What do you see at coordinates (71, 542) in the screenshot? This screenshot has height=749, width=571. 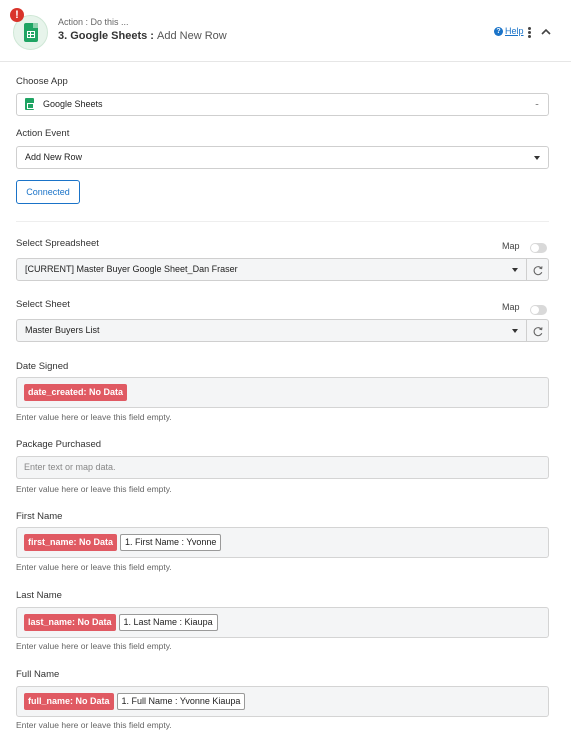 I see `mapped-token: first_name: No Data` at bounding box center [71, 542].